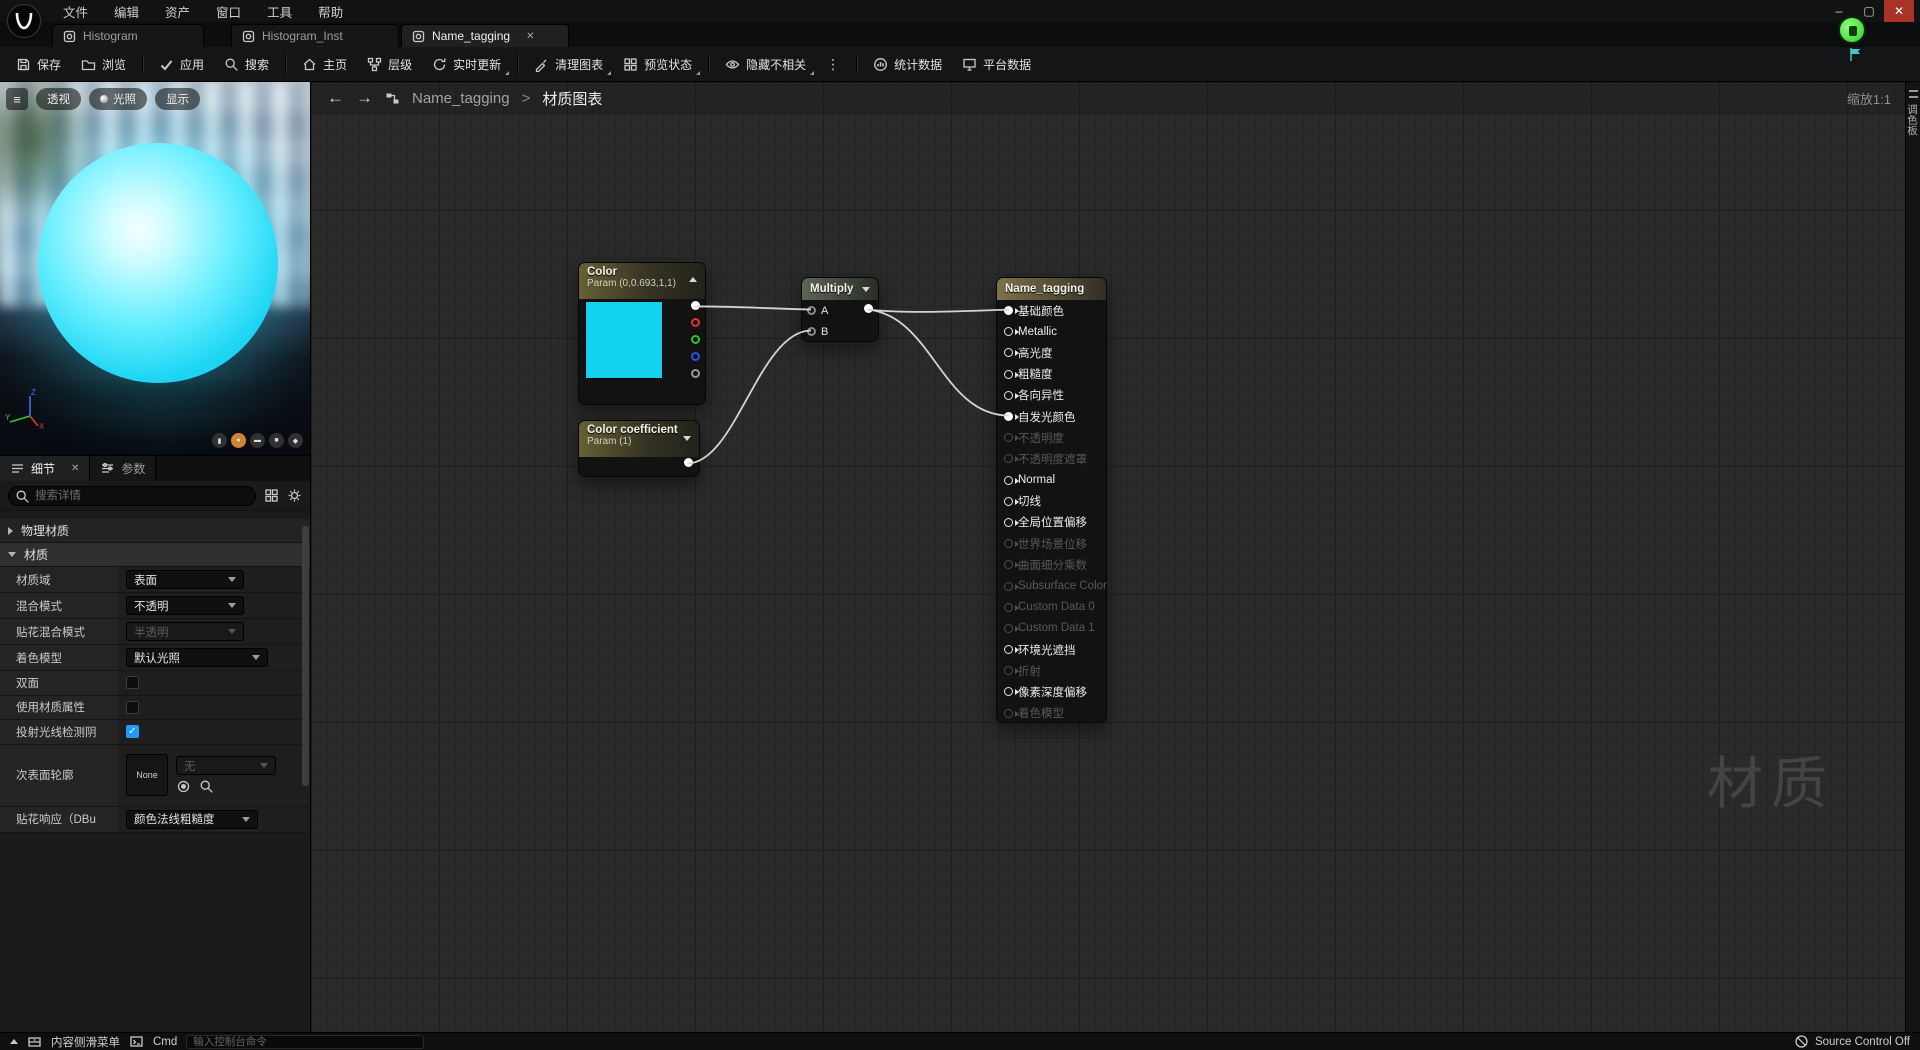  I want to click on material-input-pin-row: 切线, so click(1051, 501).